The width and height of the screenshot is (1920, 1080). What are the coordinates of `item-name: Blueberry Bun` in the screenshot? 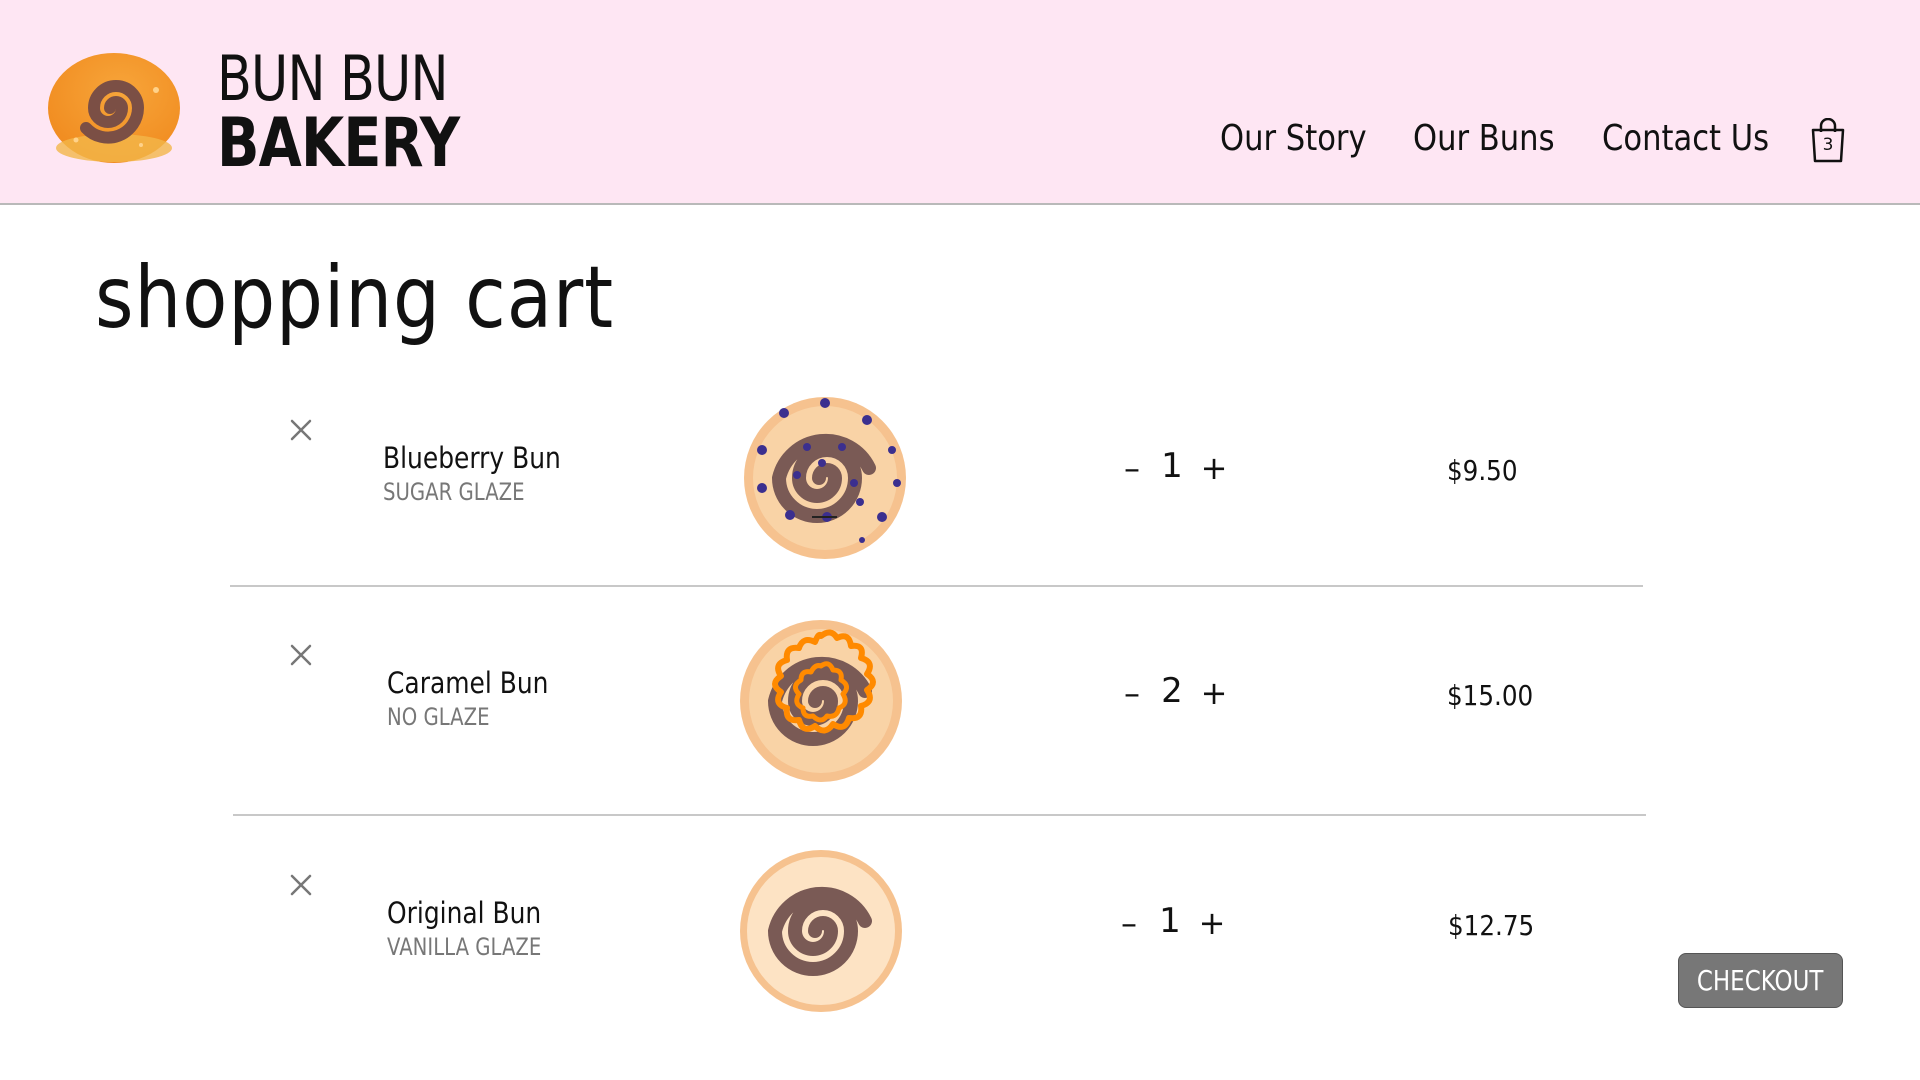 It's located at (472, 458).